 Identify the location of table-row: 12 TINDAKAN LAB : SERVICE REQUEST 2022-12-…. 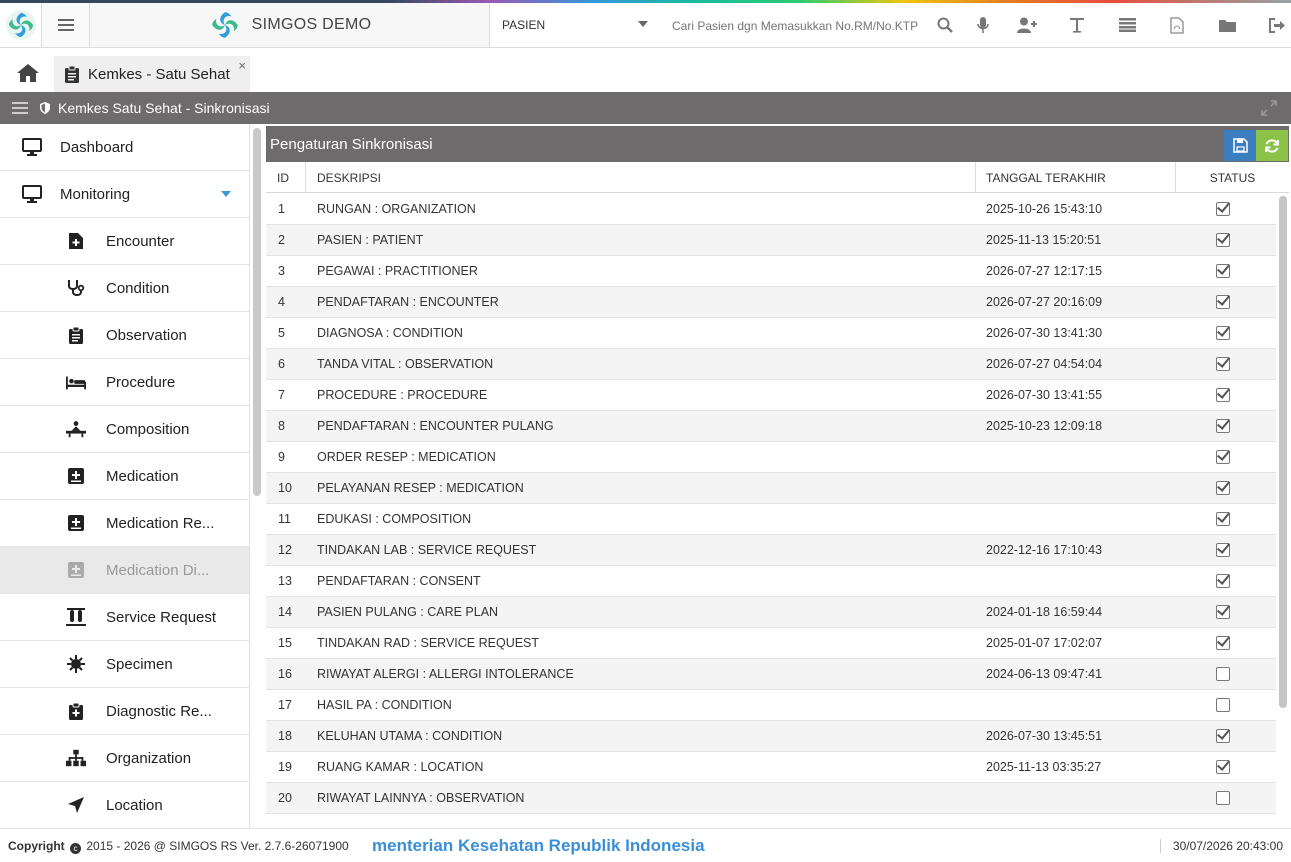
(771, 550).